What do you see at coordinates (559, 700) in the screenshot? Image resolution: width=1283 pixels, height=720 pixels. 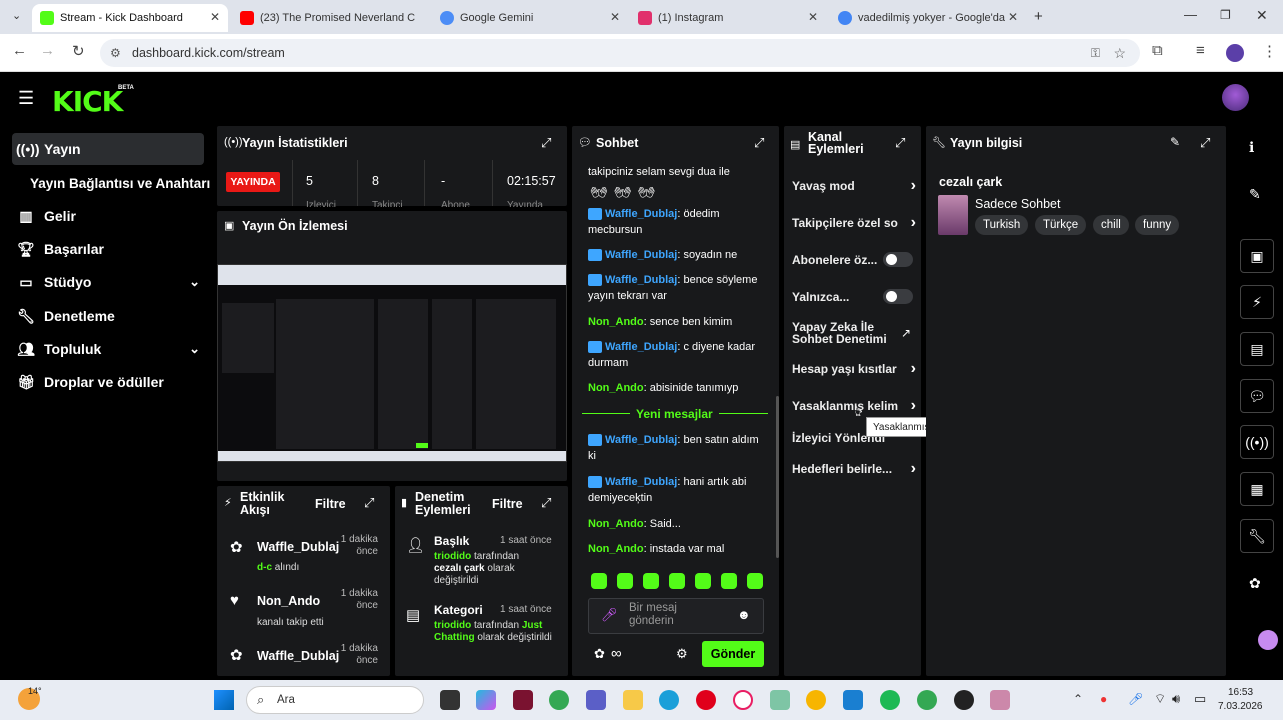 I see `chrome-icon` at bounding box center [559, 700].